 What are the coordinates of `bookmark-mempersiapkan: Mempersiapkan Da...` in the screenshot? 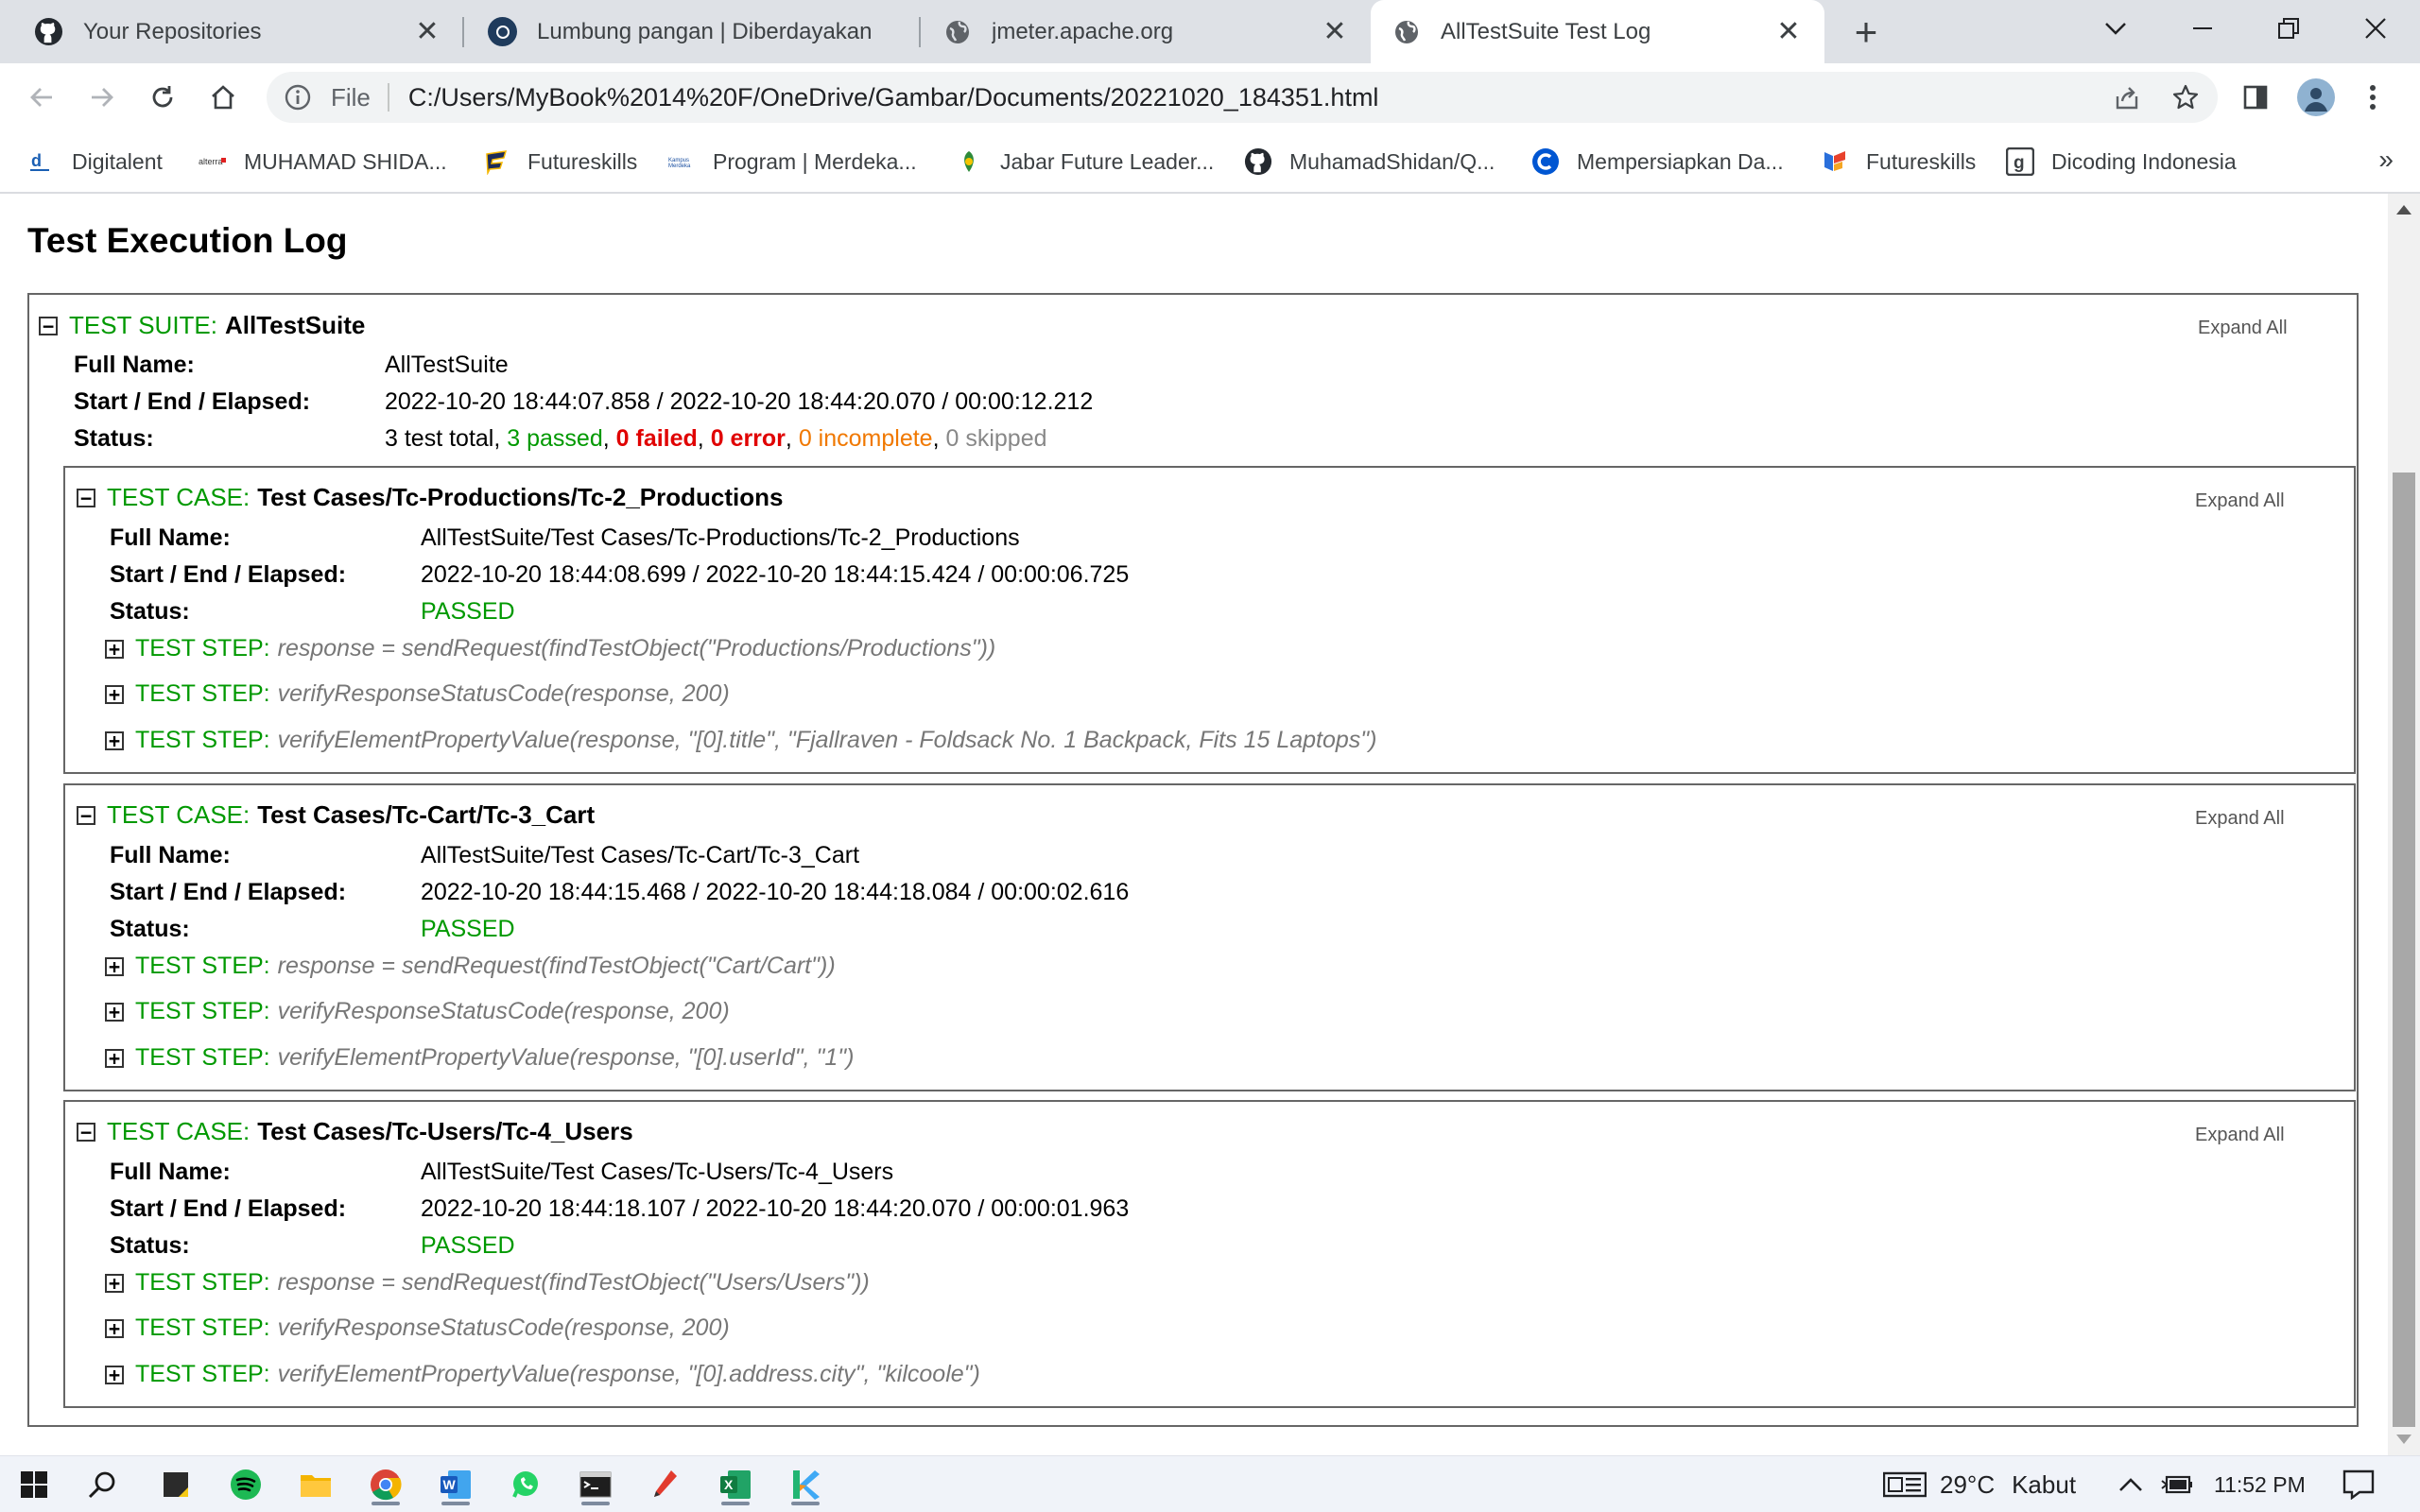 It's located at (1658, 161).